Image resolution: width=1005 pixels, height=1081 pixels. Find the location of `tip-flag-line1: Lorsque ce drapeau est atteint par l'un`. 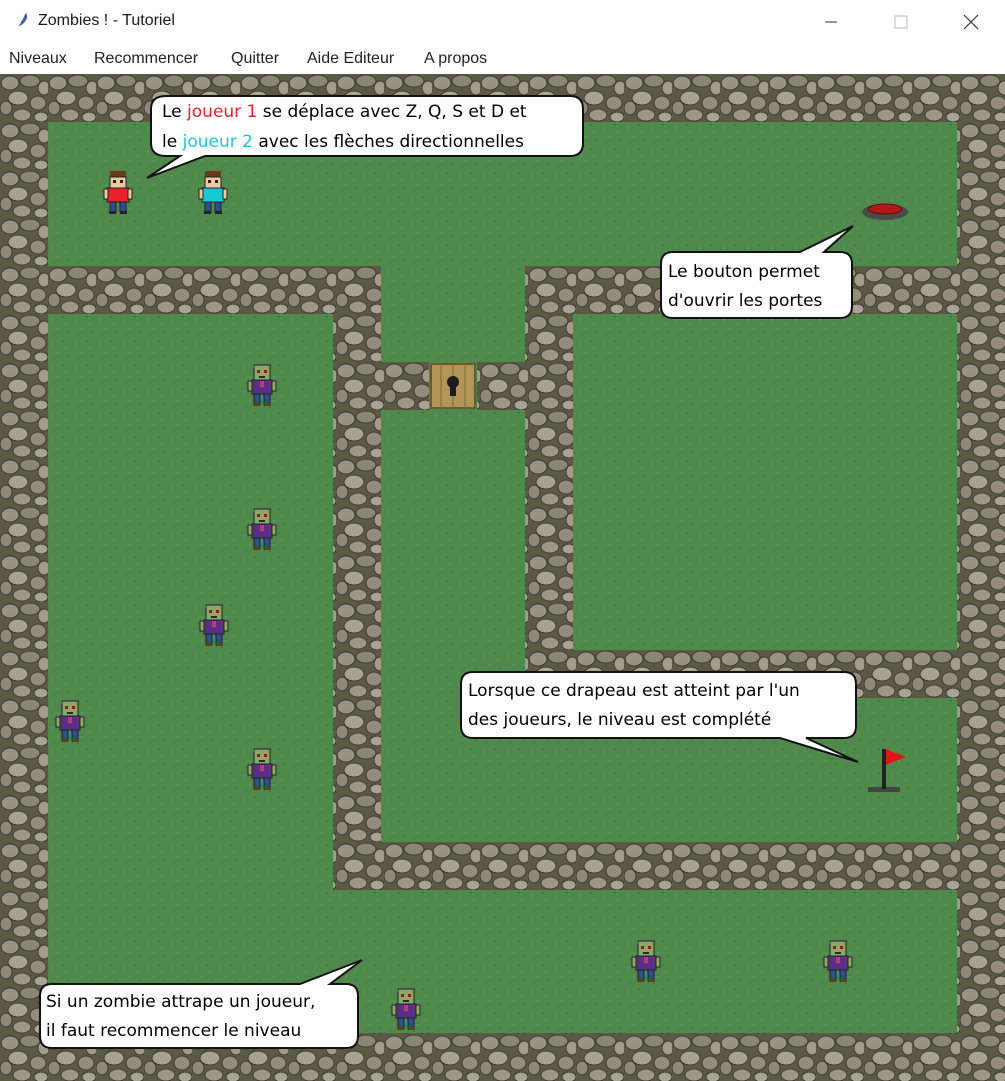

tip-flag-line1: Lorsque ce drapeau est atteint par l'un is located at coordinates (634, 691).